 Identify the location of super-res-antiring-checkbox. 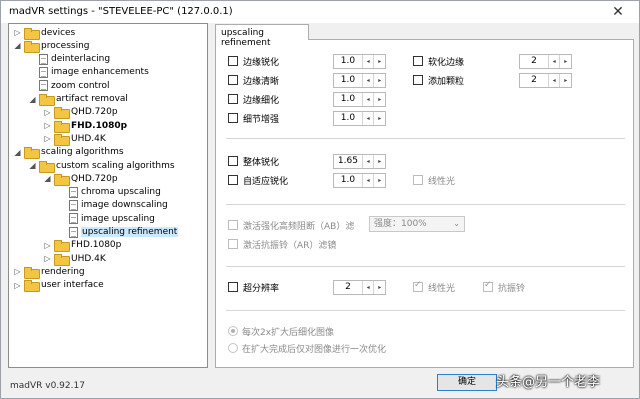
(488, 286).